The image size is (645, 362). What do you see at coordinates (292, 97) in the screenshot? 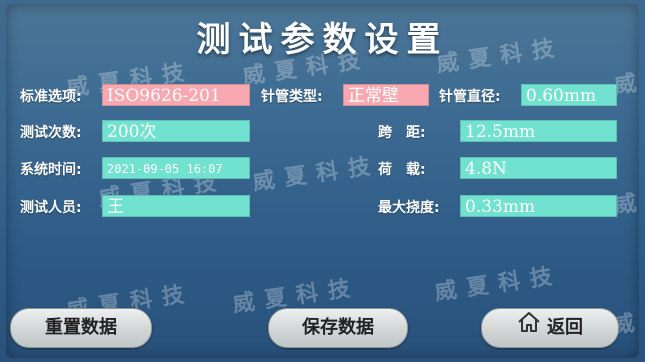
I see `needle-type-label: 针管类型:` at bounding box center [292, 97].